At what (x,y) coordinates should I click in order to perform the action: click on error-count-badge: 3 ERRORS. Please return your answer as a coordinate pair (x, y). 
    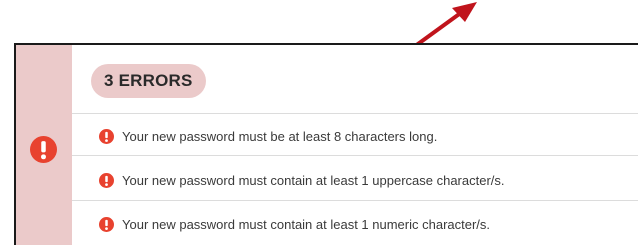
    Looking at the image, I should click on (148, 81).